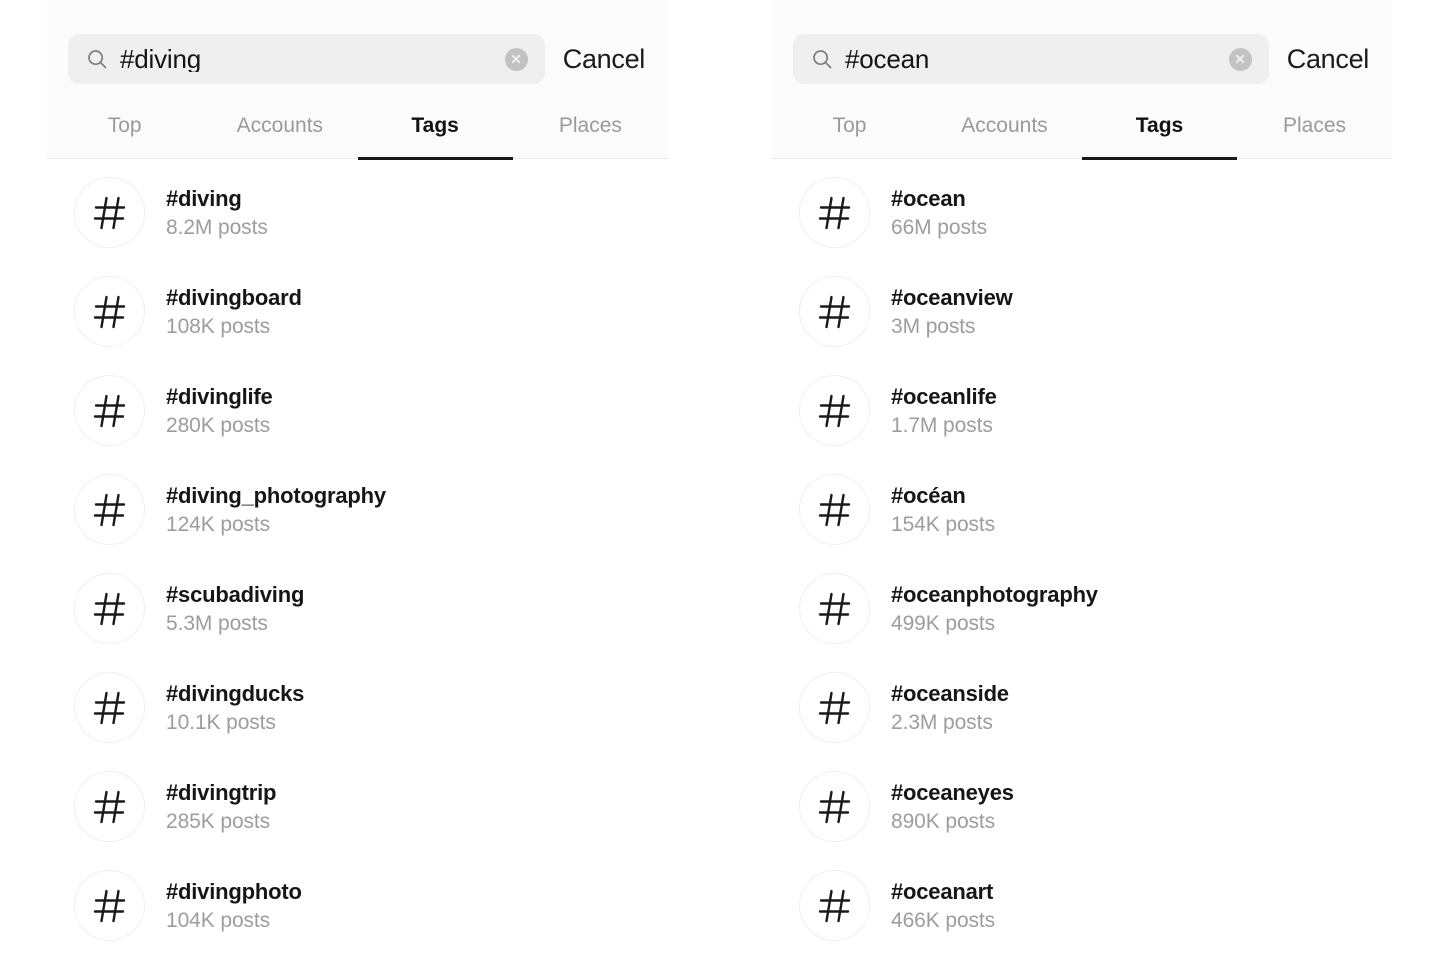  What do you see at coordinates (235, 609) in the screenshot?
I see `tag-info: #scubadiving 5.3M posts` at bounding box center [235, 609].